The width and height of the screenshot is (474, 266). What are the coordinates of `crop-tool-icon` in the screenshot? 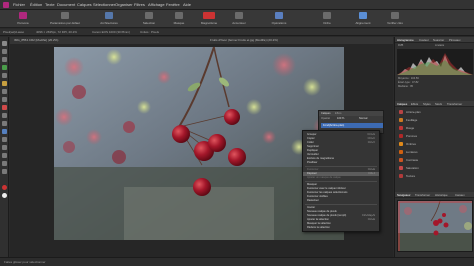 It's located at (4, 51).